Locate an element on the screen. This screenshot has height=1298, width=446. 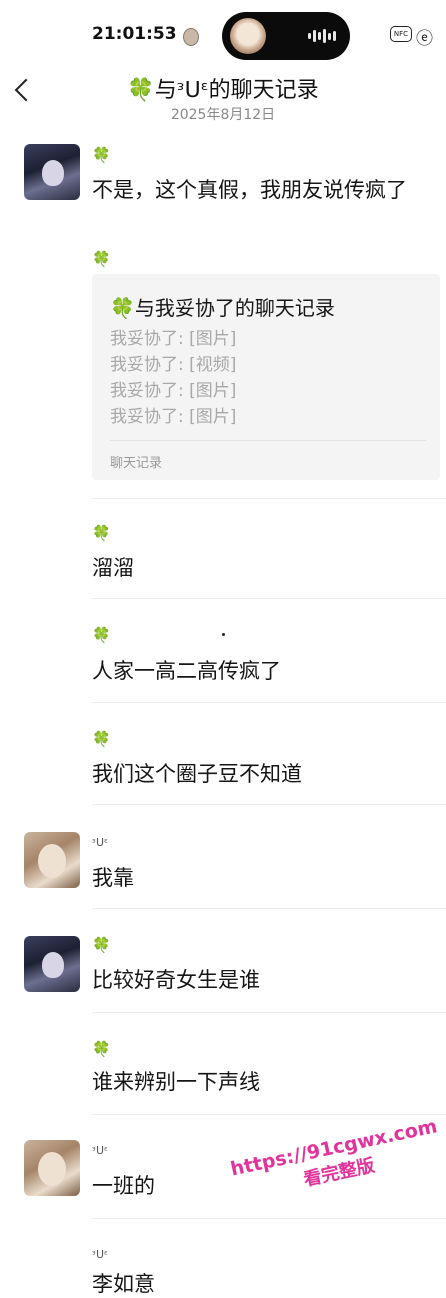
nfc-icon: NFC is located at coordinates (401, 34).